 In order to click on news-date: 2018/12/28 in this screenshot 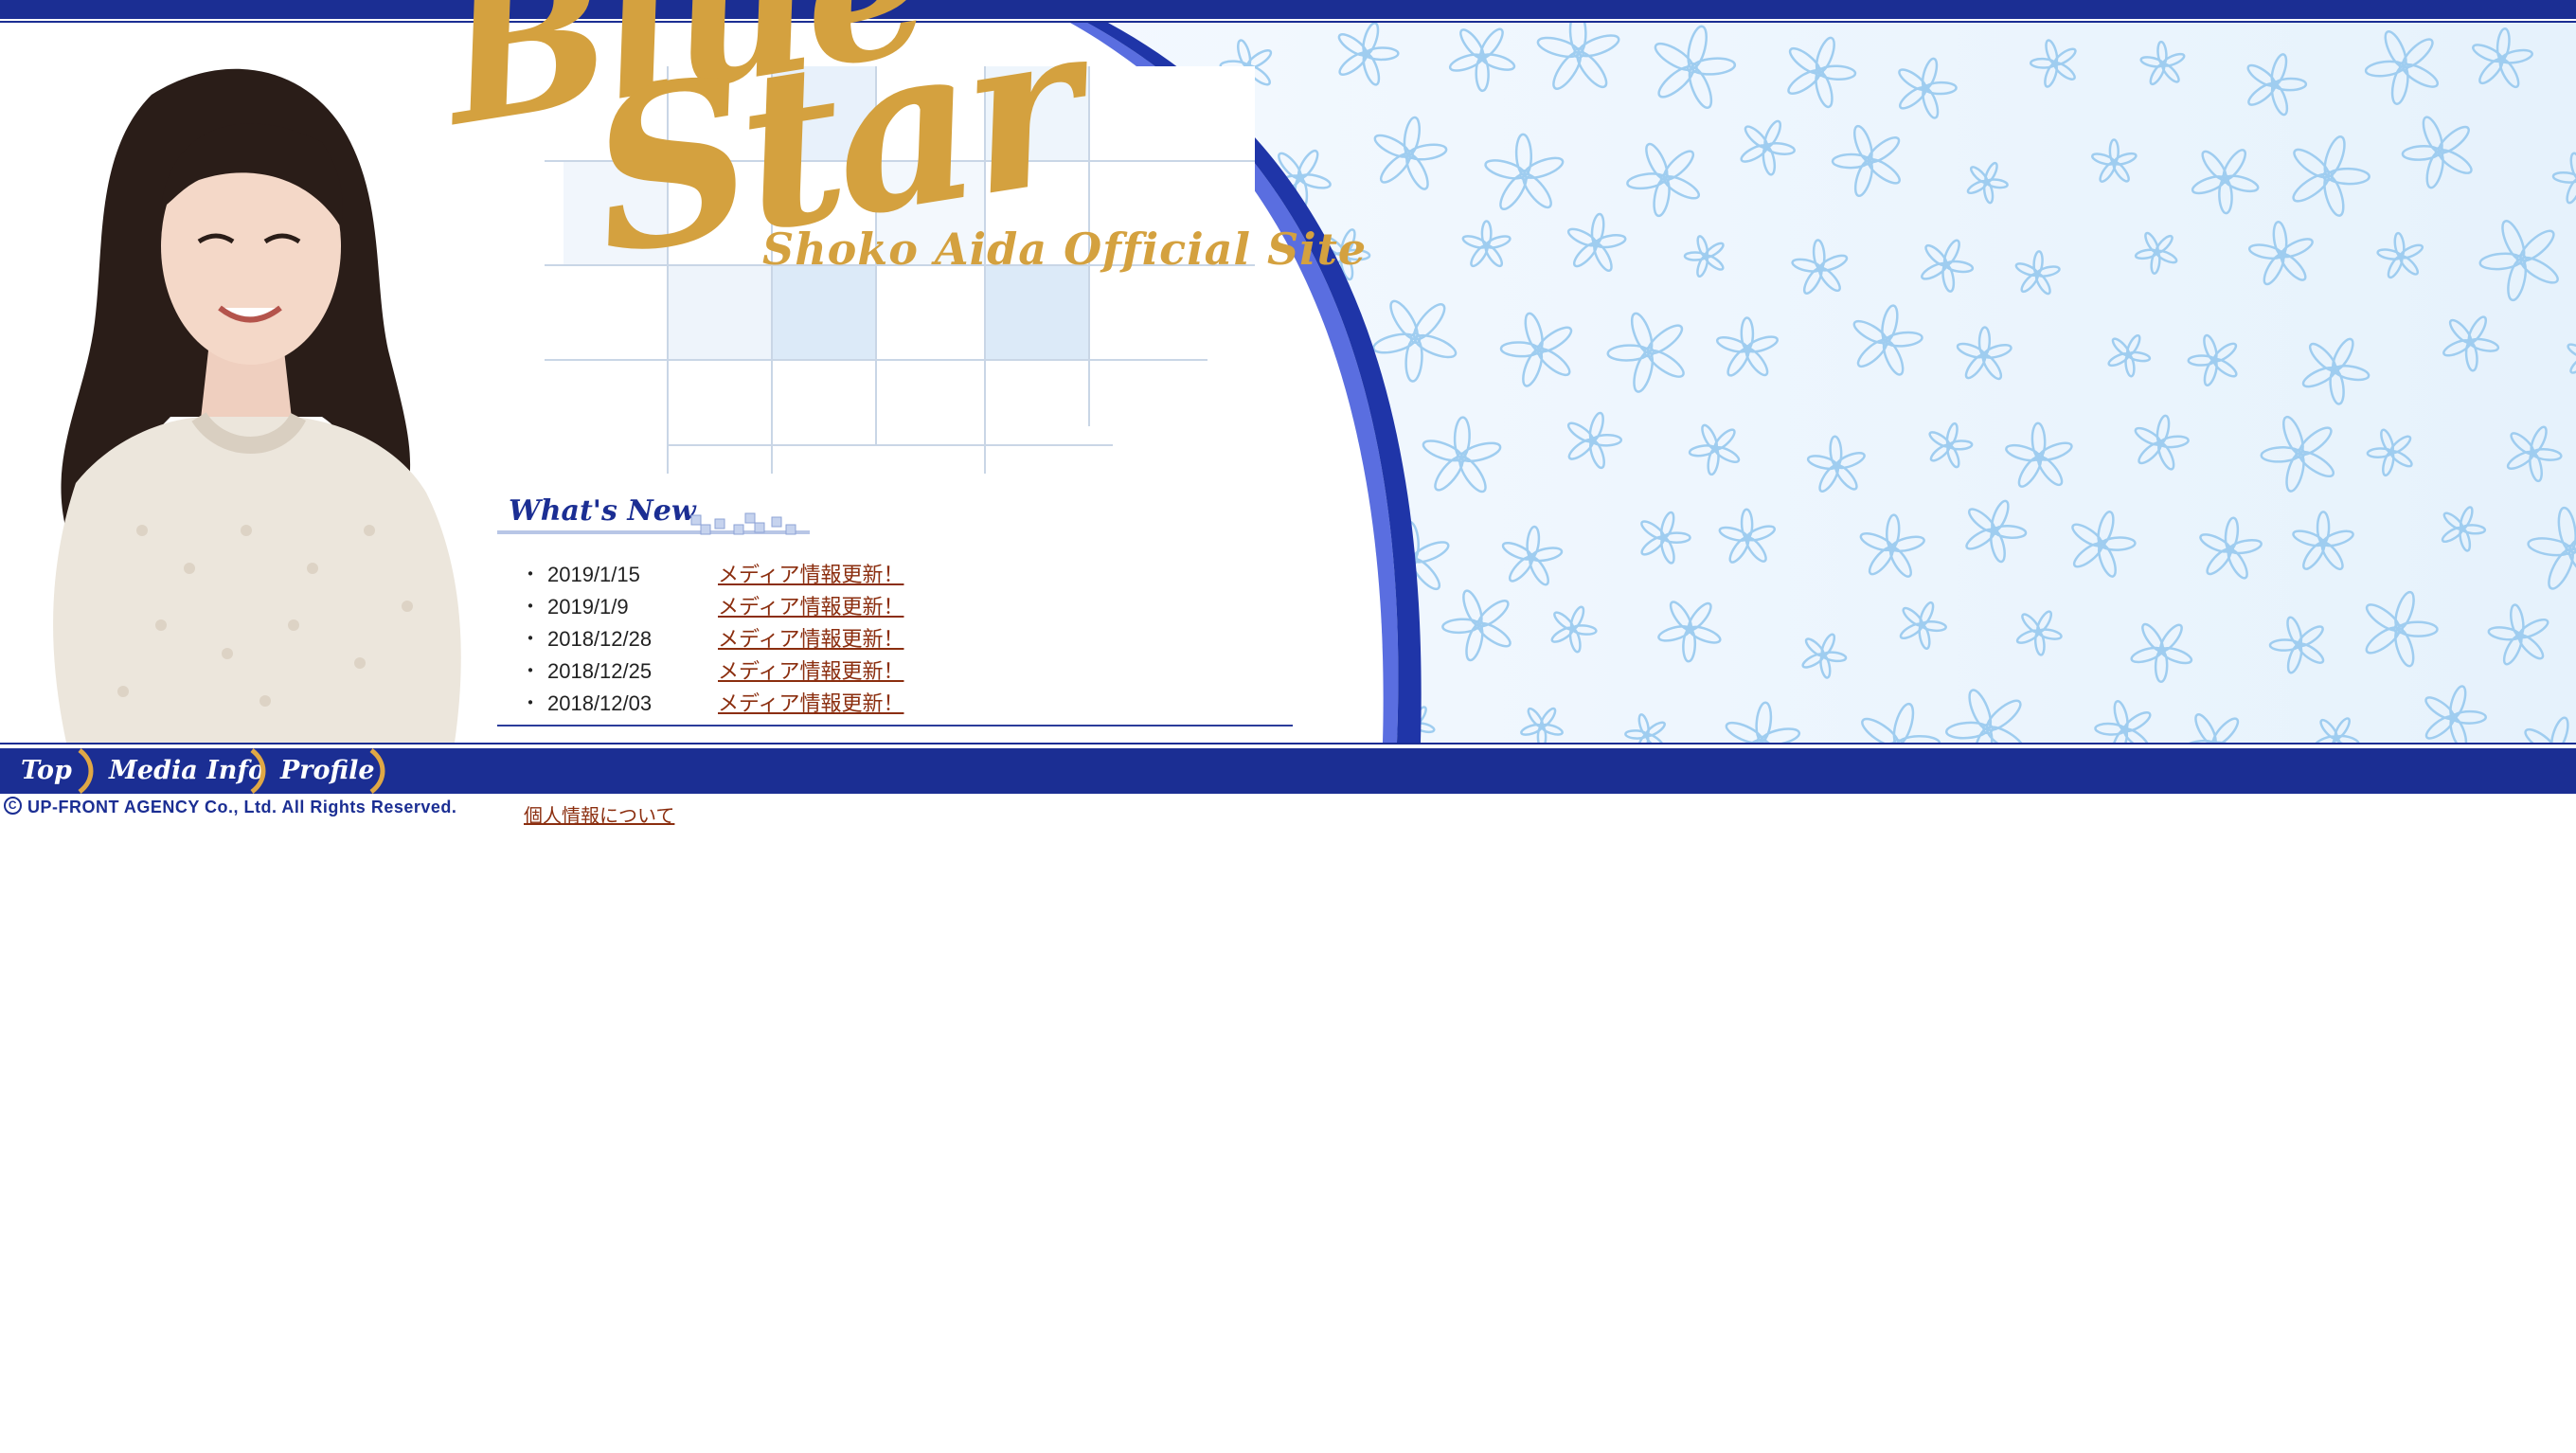, I will do `click(600, 639)`.